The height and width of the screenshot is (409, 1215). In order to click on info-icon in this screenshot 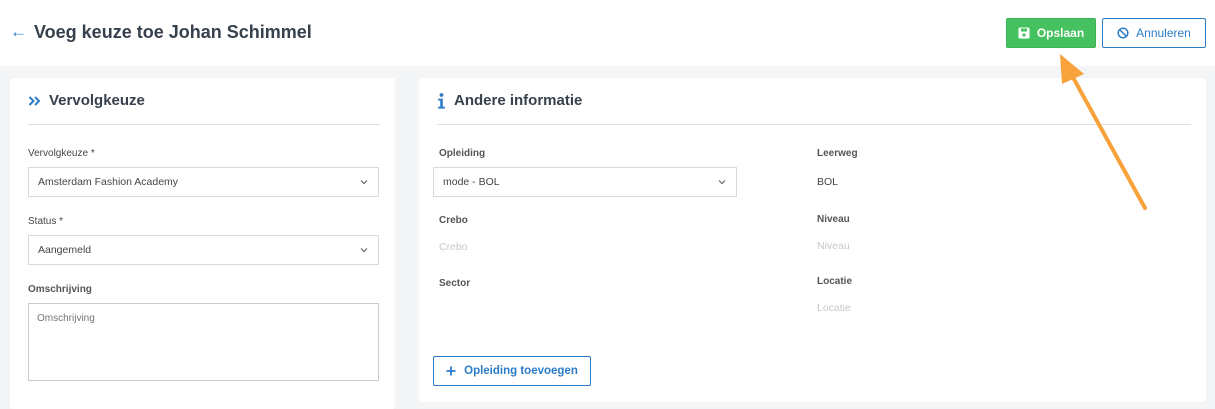, I will do `click(441, 100)`.